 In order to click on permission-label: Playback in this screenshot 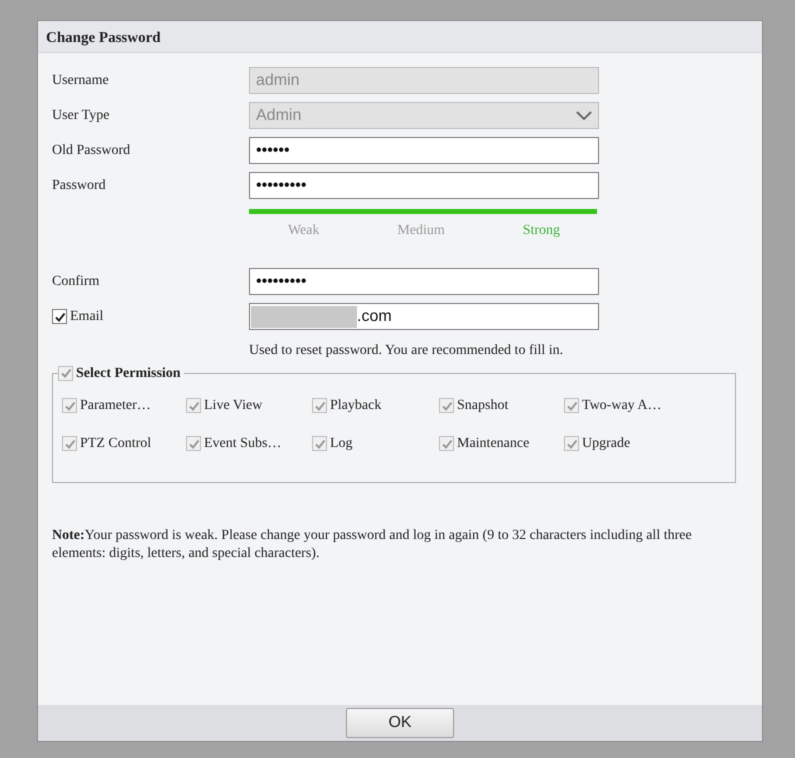, I will do `click(356, 406)`.